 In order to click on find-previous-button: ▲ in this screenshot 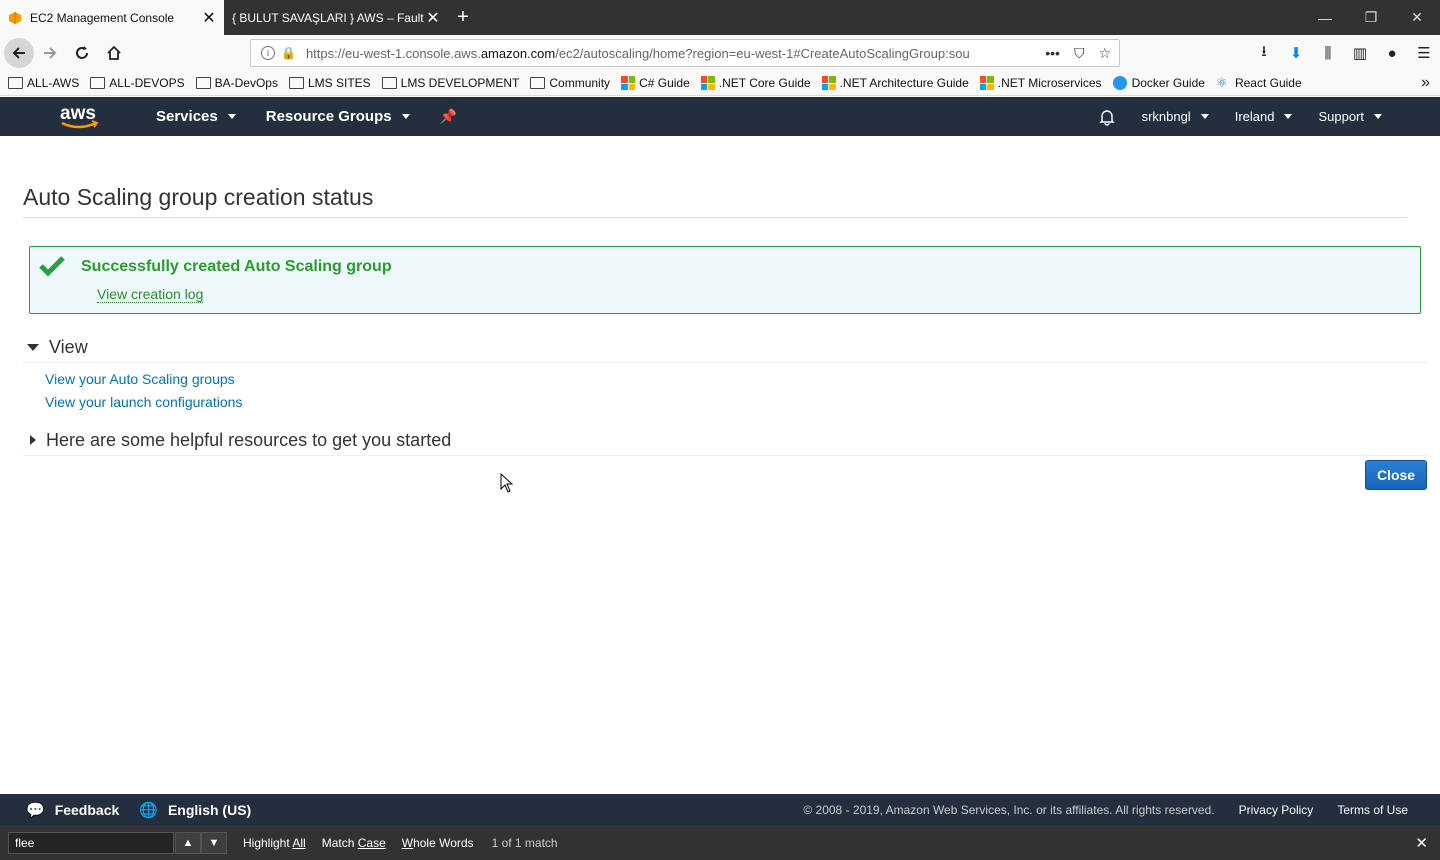, I will do `click(188, 842)`.